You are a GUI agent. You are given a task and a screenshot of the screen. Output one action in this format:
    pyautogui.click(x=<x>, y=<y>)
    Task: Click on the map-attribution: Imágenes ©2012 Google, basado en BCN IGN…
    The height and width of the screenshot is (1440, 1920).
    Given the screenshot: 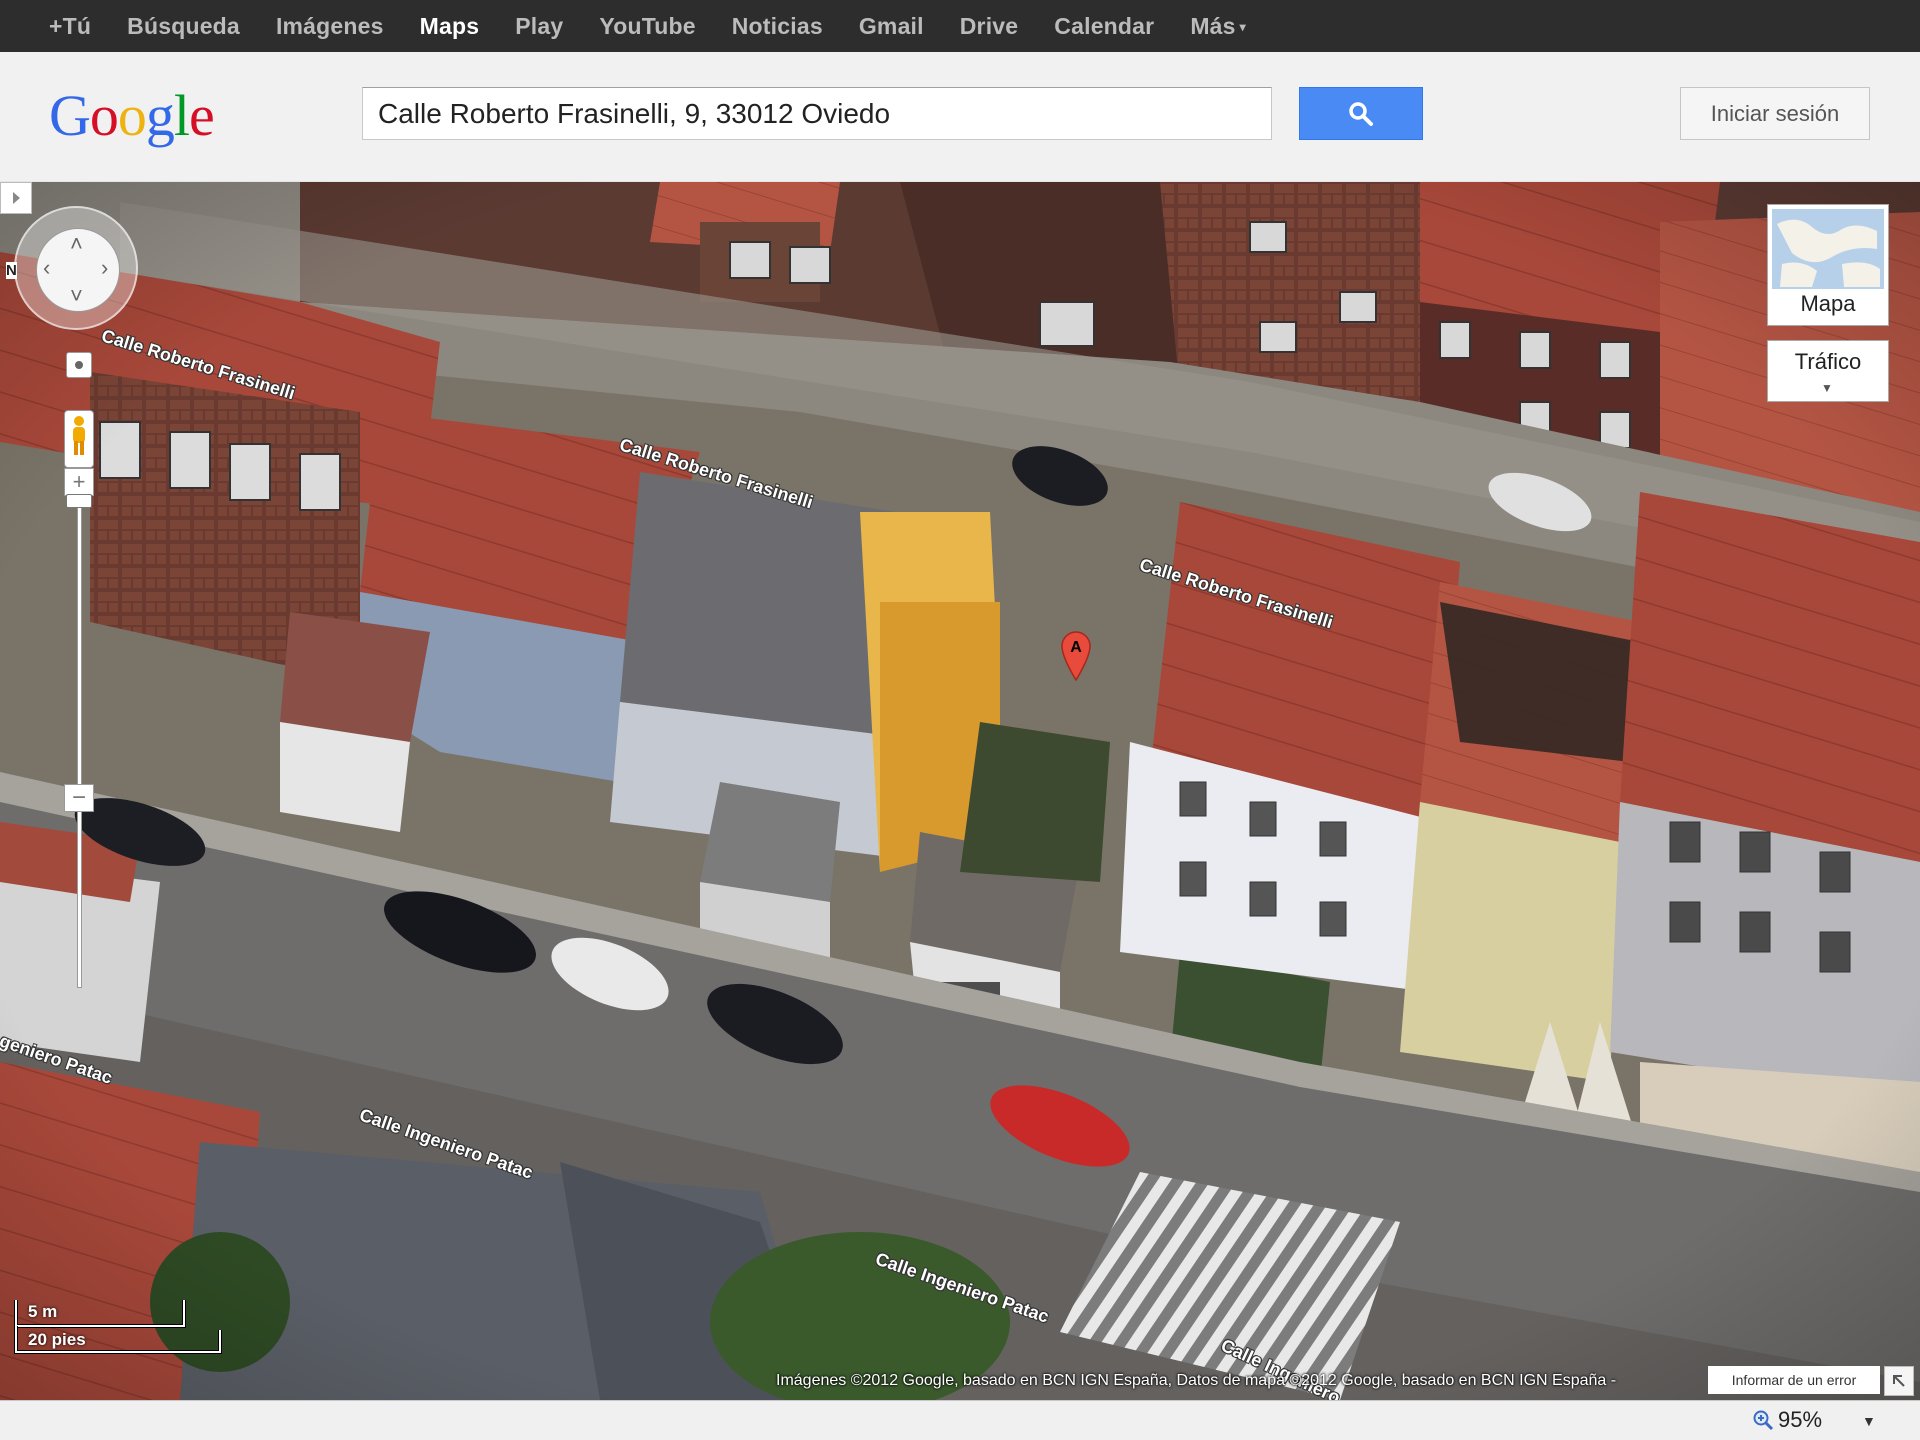 What is the action you would take?
    pyautogui.click(x=1196, y=1380)
    